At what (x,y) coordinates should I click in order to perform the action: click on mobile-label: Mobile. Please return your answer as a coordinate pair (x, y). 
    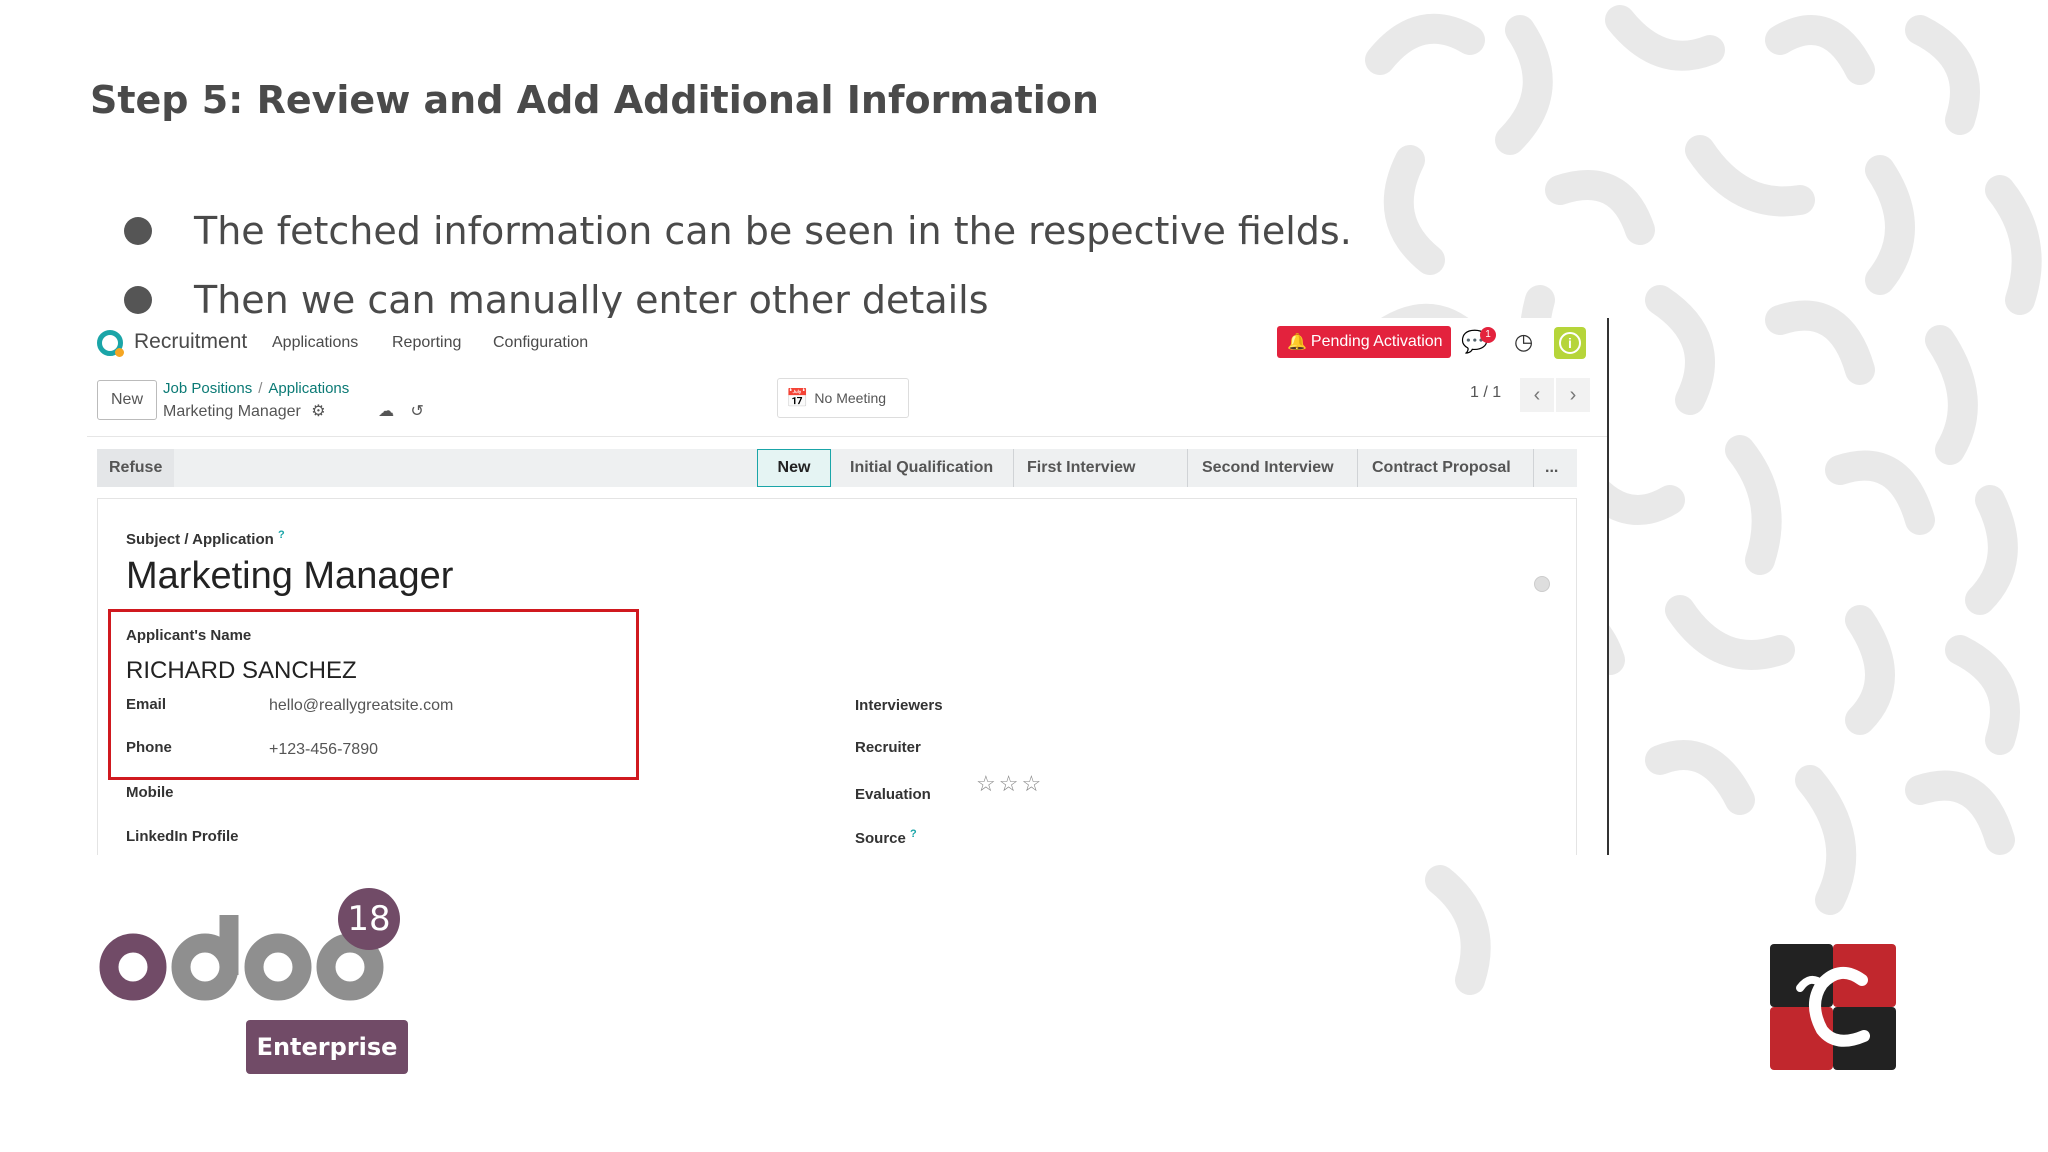
    Looking at the image, I should click on (150, 792).